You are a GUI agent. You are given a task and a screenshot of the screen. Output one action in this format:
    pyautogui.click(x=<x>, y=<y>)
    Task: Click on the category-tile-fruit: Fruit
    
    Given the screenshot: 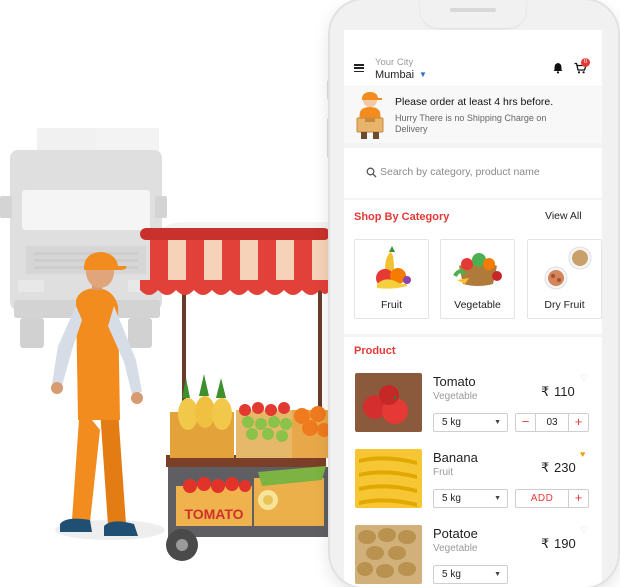 What is the action you would take?
    pyautogui.click(x=391, y=279)
    